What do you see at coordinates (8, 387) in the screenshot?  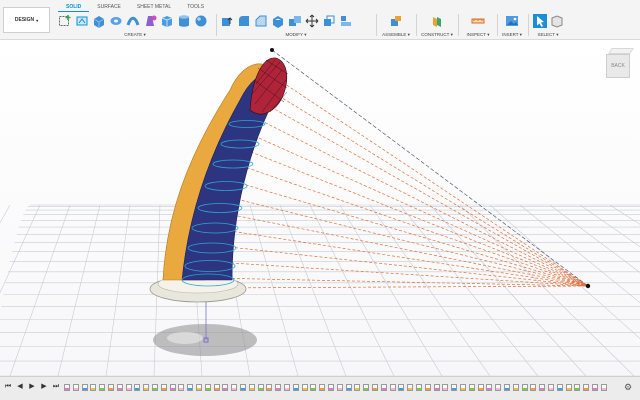 I see `skip-to-start-icon: ⏮` at bounding box center [8, 387].